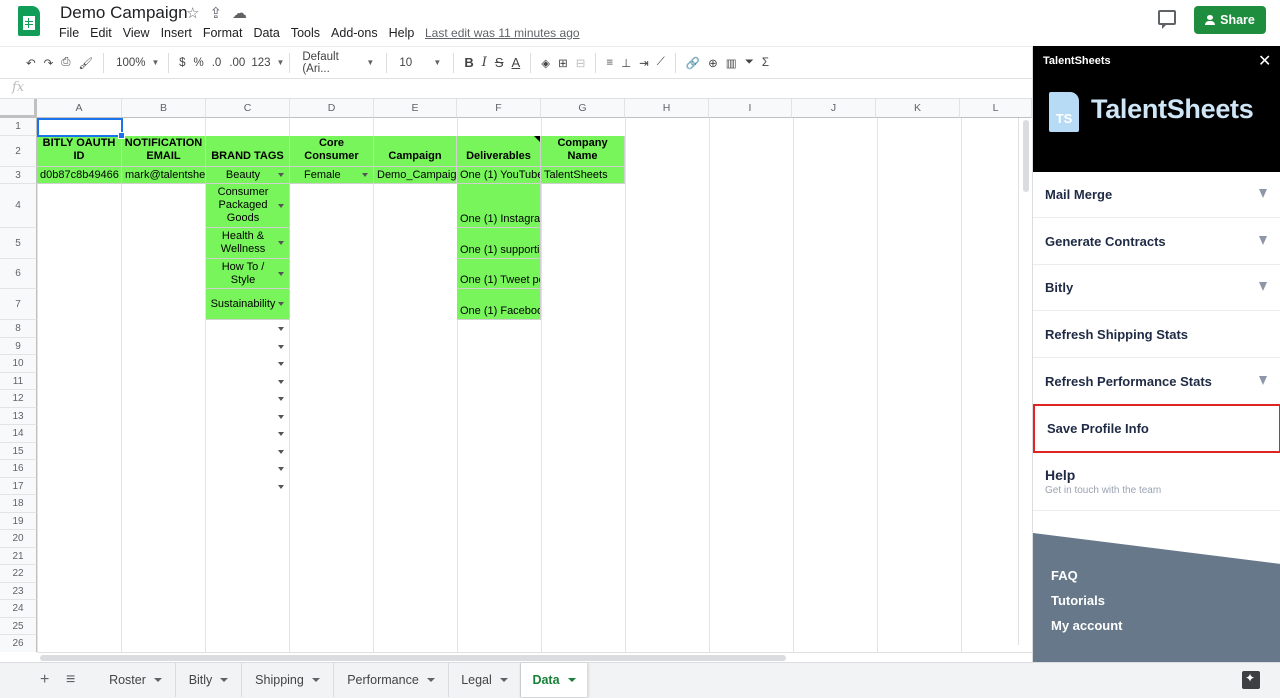 This screenshot has width=1280, height=698. I want to click on insert-chart-icon: ▥, so click(731, 63).